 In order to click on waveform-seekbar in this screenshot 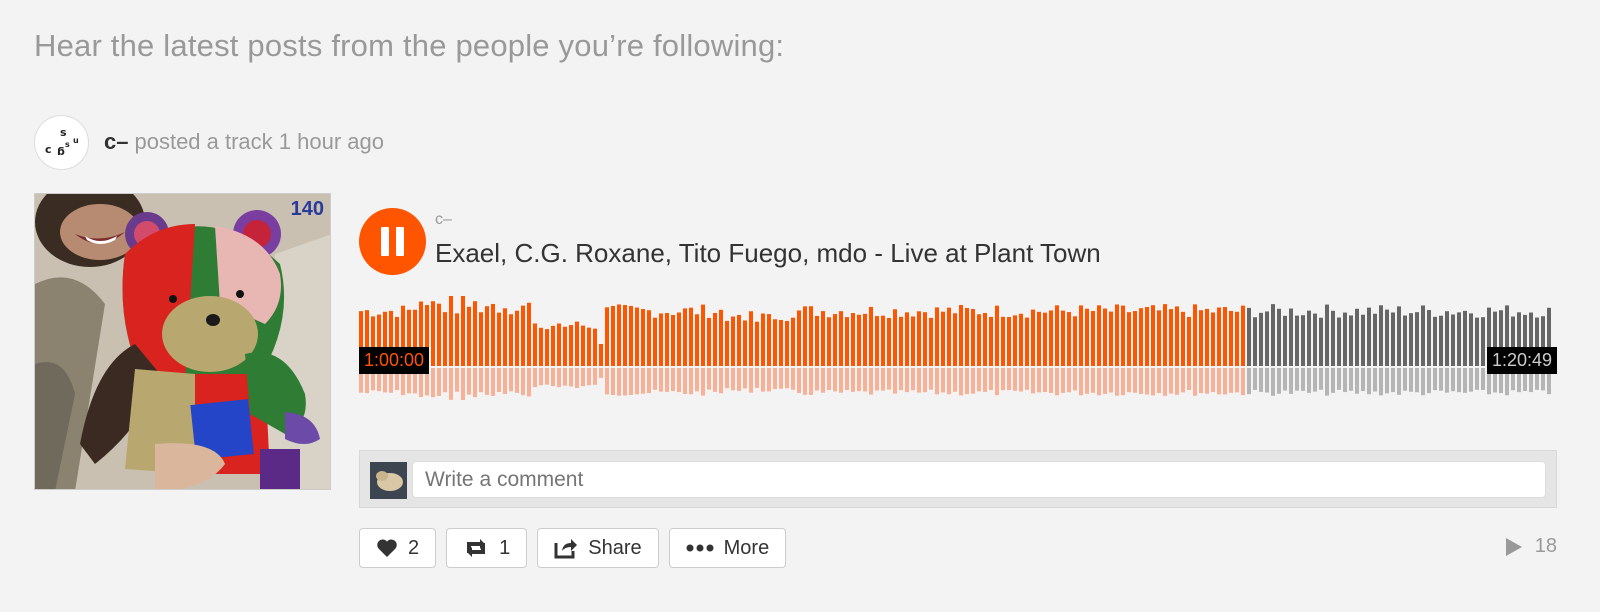, I will do `click(958, 351)`.